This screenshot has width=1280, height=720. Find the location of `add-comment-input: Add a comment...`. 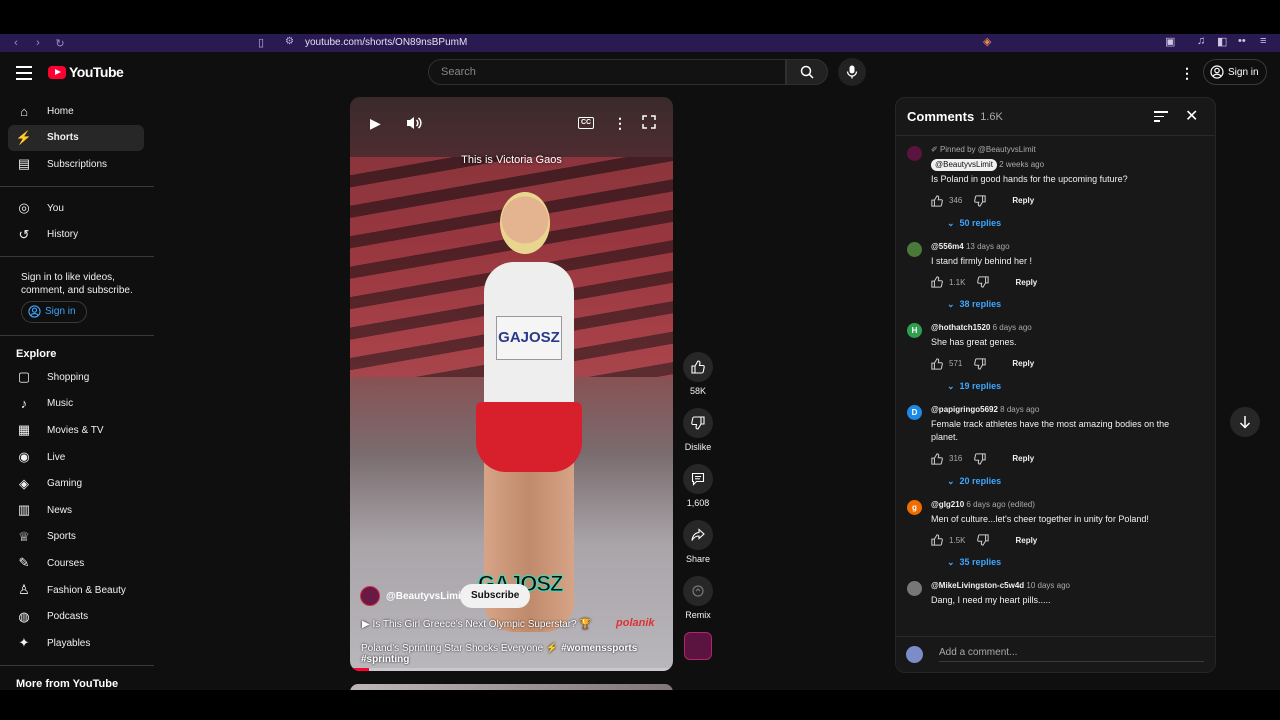

add-comment-input: Add a comment... is located at coordinates (1071, 654).